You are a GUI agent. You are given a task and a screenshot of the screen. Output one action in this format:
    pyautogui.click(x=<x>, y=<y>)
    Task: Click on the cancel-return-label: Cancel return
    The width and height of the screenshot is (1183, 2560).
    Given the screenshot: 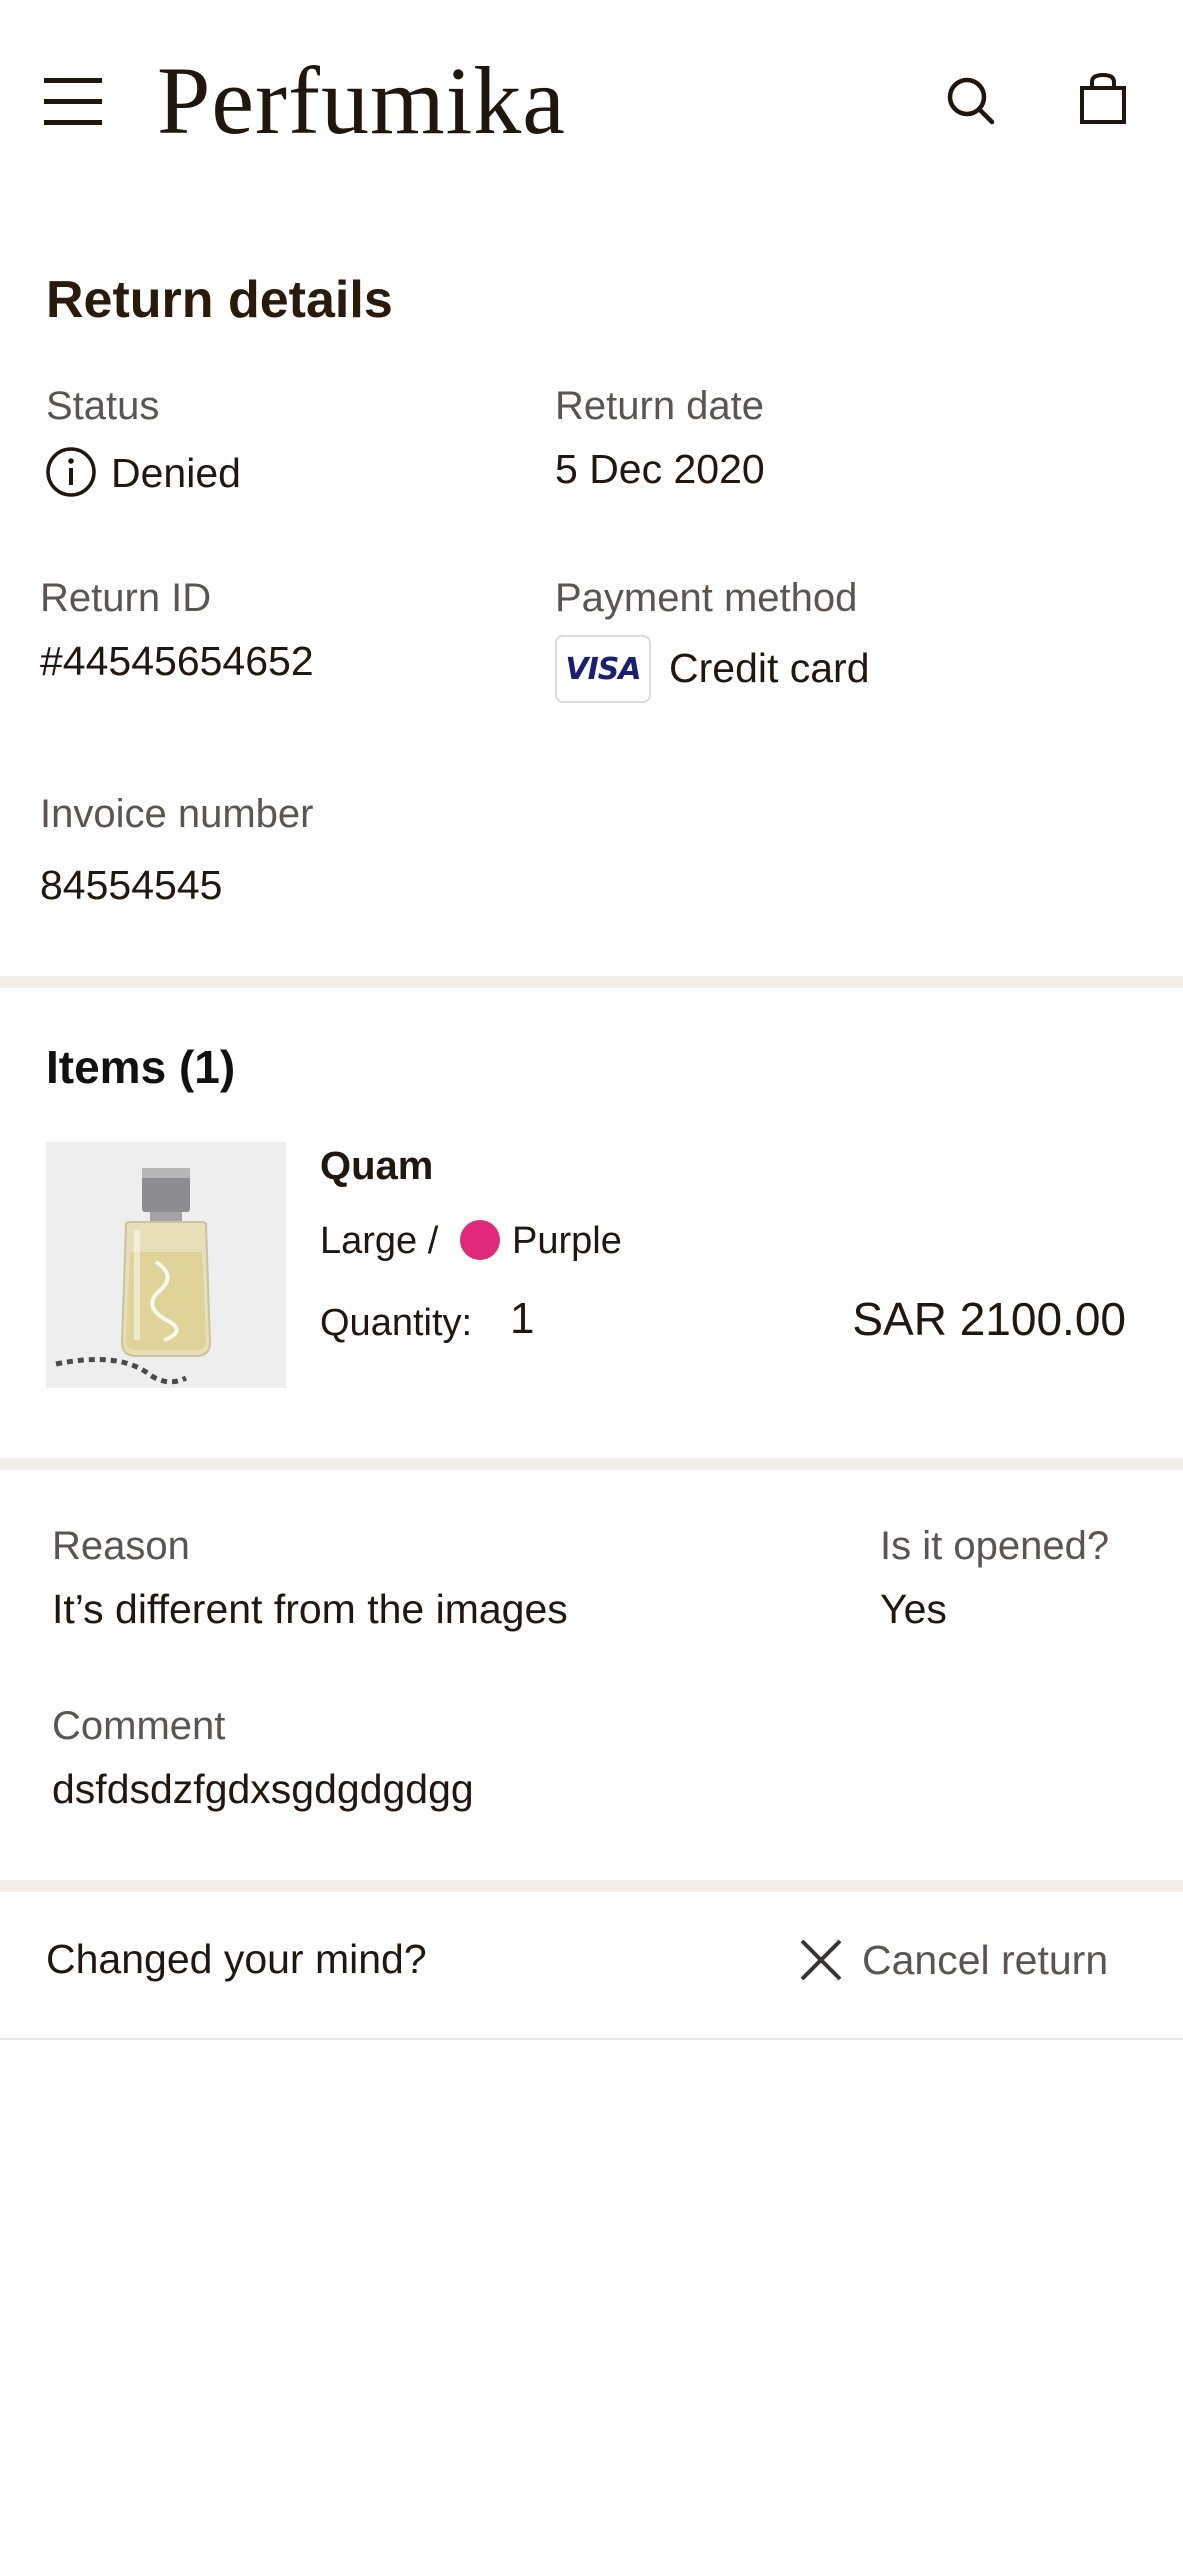 What is the action you would take?
    pyautogui.click(x=985, y=1959)
    